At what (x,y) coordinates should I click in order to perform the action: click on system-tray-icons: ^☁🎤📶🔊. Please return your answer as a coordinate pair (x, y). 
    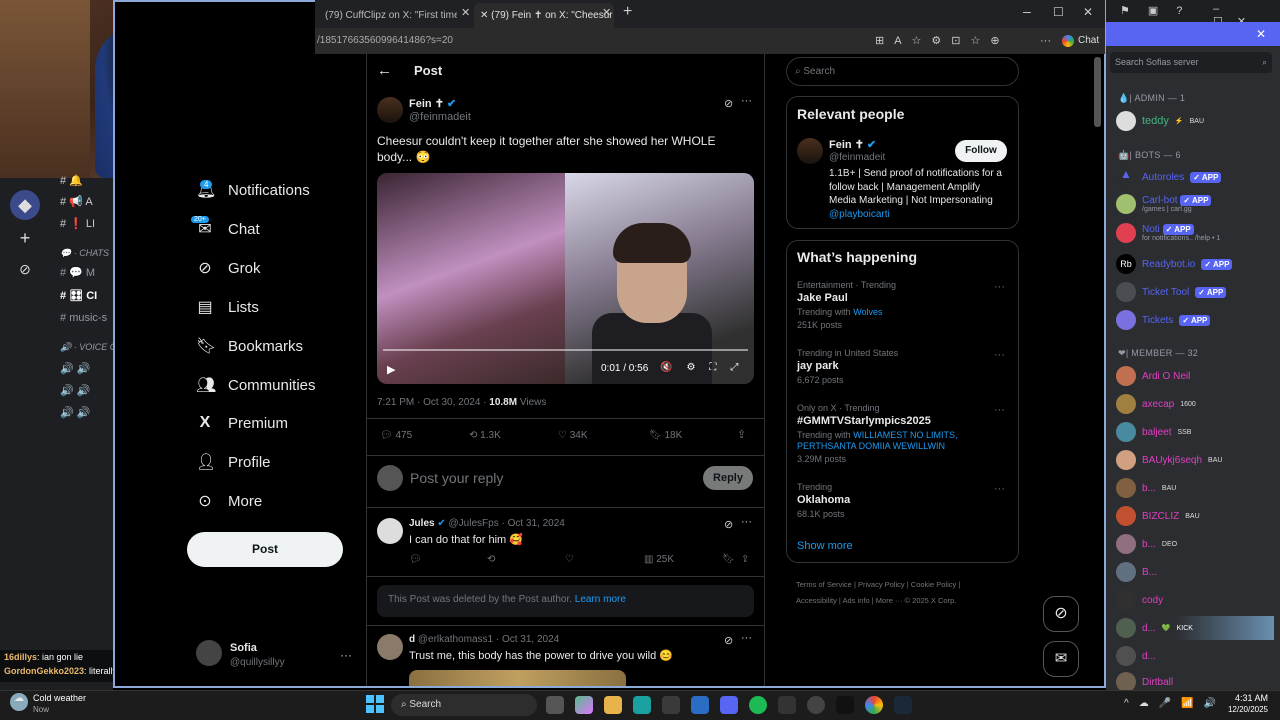
    Looking at the image, I should click on (1175, 703).